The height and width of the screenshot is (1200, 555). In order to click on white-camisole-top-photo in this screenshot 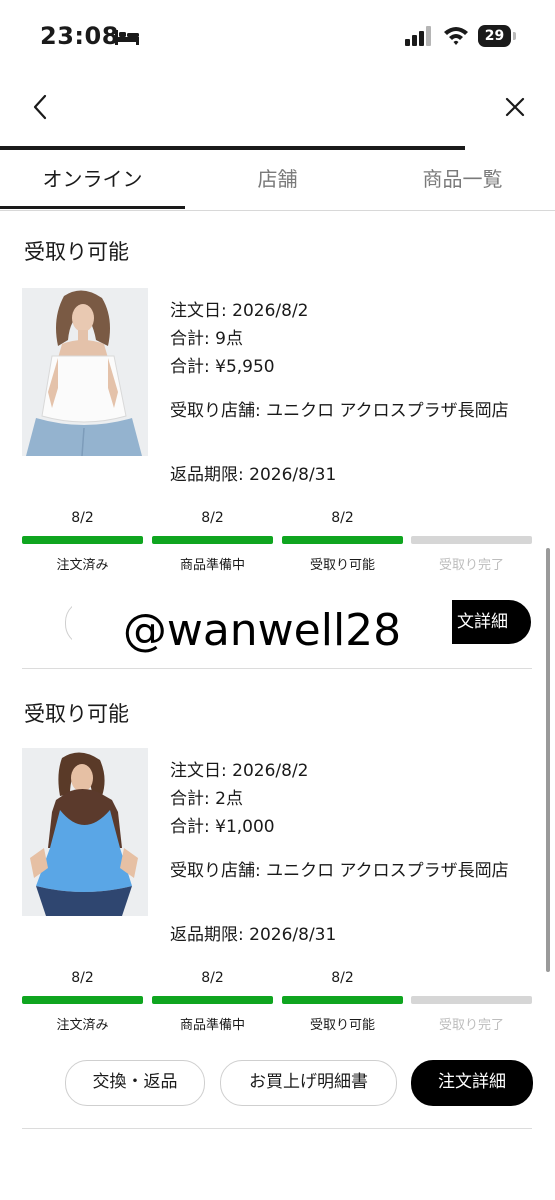, I will do `click(85, 372)`.